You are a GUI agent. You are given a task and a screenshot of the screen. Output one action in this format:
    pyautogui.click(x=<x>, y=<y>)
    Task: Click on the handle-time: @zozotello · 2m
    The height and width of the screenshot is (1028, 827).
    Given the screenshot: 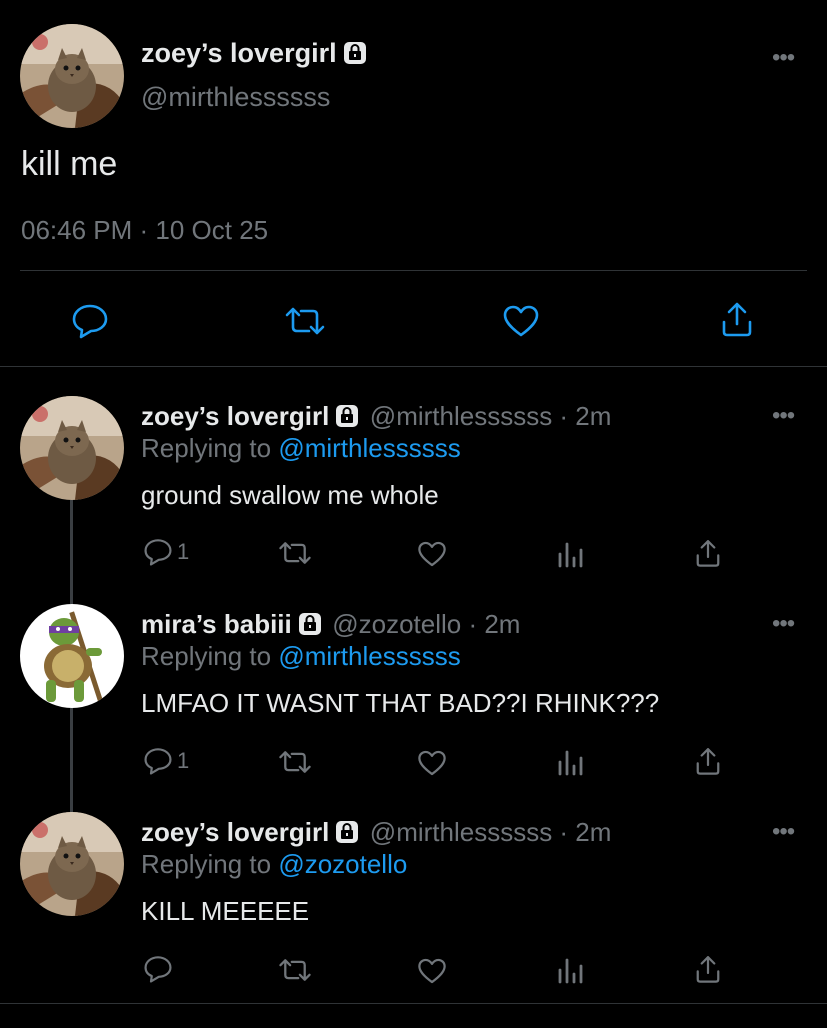 What is the action you would take?
    pyautogui.click(x=426, y=624)
    